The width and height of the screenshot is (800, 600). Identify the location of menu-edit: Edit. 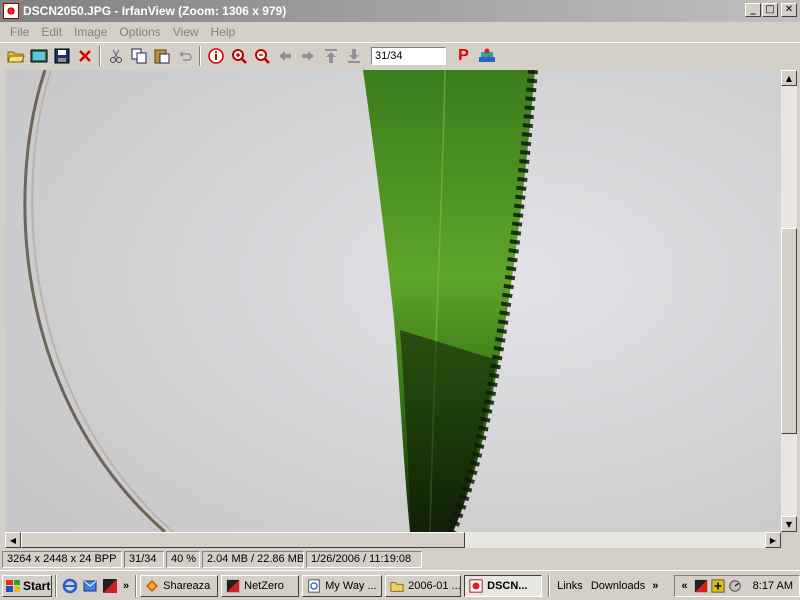
(51, 32).